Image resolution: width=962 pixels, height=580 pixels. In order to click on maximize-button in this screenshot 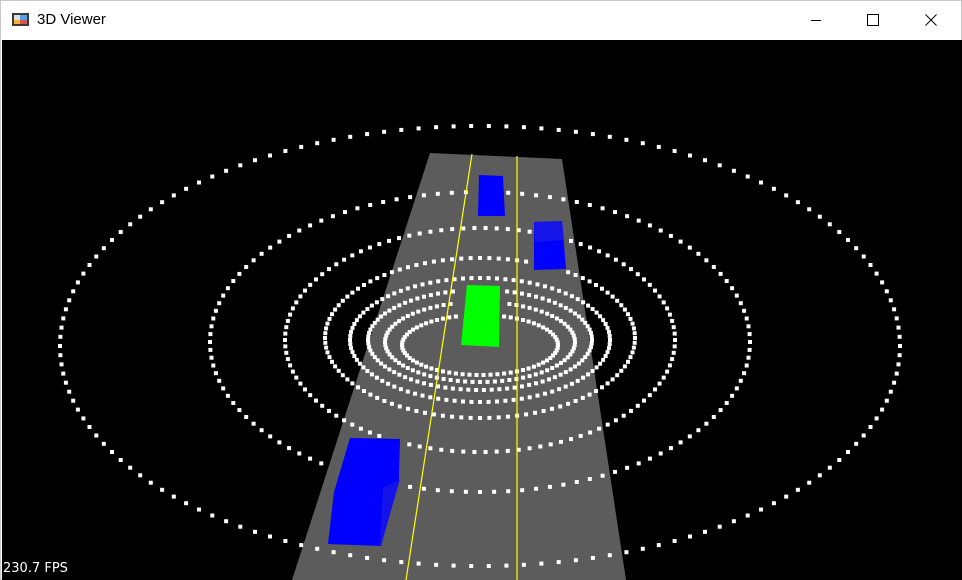, I will do `click(873, 20)`.